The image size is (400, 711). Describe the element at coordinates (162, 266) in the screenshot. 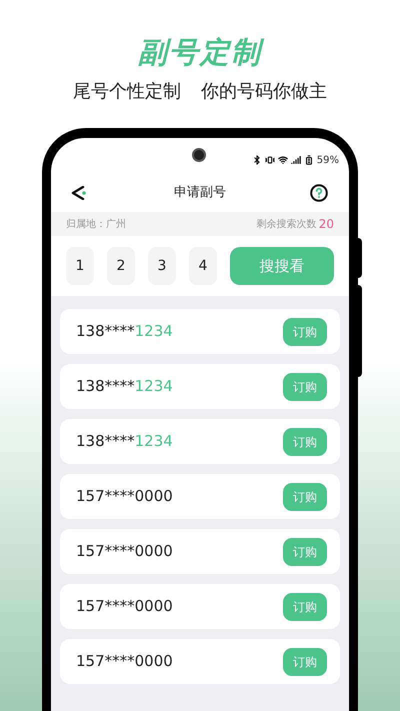

I see `digit-field: 3` at that location.